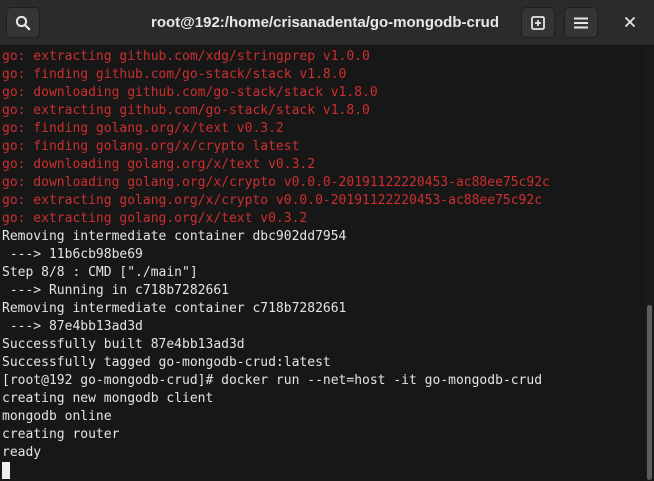 The image size is (654, 481). What do you see at coordinates (649, 392) in the screenshot?
I see `scrollbar-thumb` at bounding box center [649, 392].